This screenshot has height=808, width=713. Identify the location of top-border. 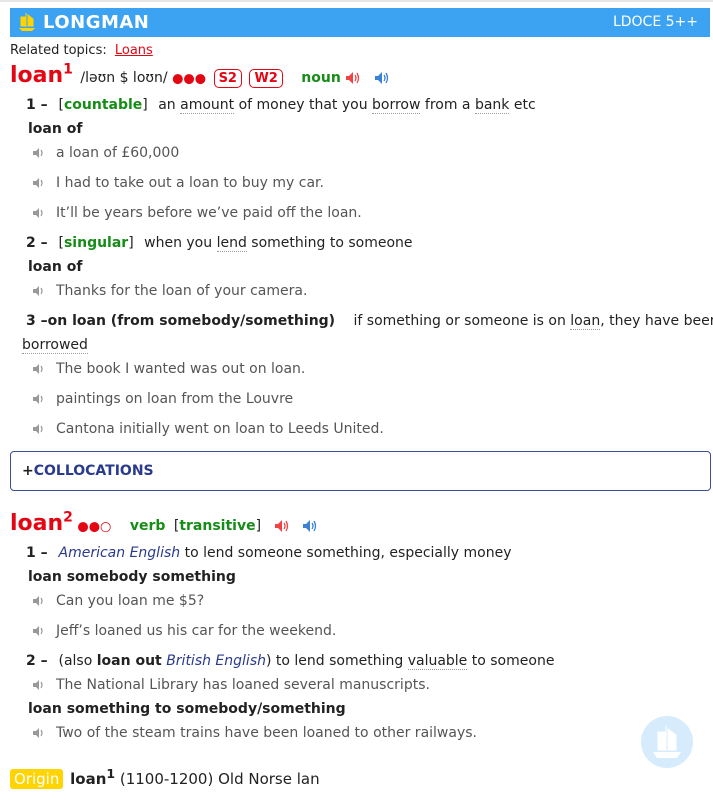
(356, 1).